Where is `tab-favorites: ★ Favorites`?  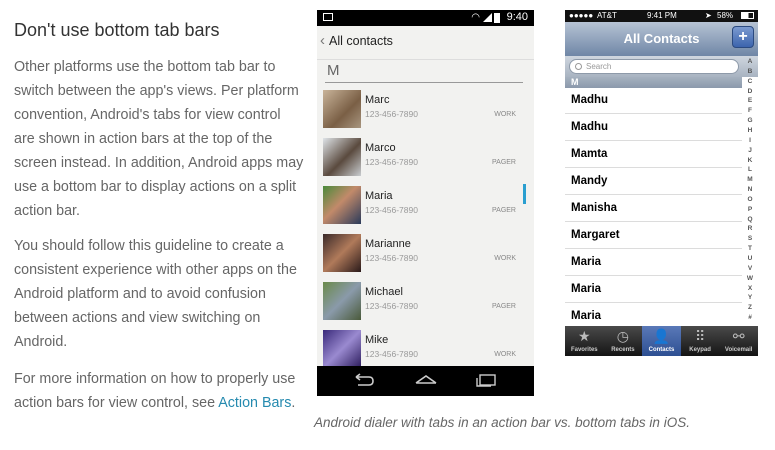 tab-favorites: ★ Favorites is located at coordinates (584, 341).